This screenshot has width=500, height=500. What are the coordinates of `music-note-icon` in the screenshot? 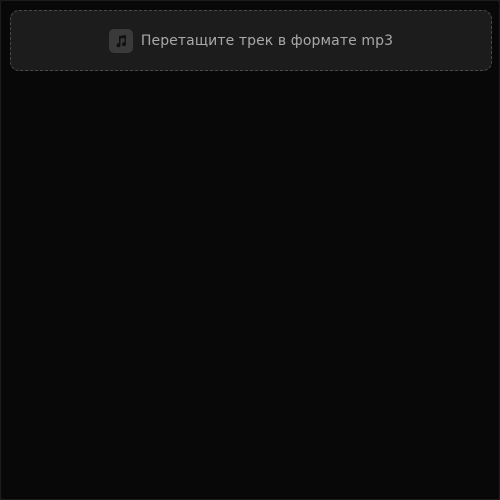 It's located at (120, 40).